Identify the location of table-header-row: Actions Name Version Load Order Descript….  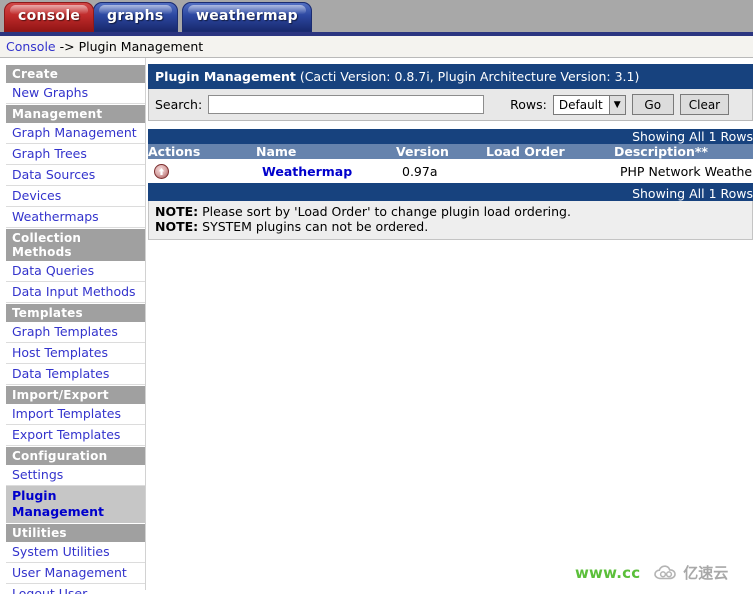
(450, 151).